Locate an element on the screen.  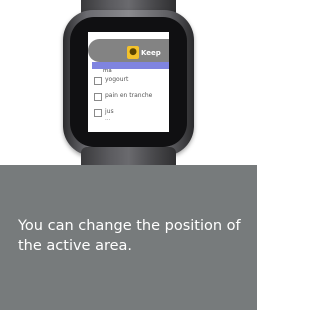
list-item: jus is located at coordinates (128, 113).